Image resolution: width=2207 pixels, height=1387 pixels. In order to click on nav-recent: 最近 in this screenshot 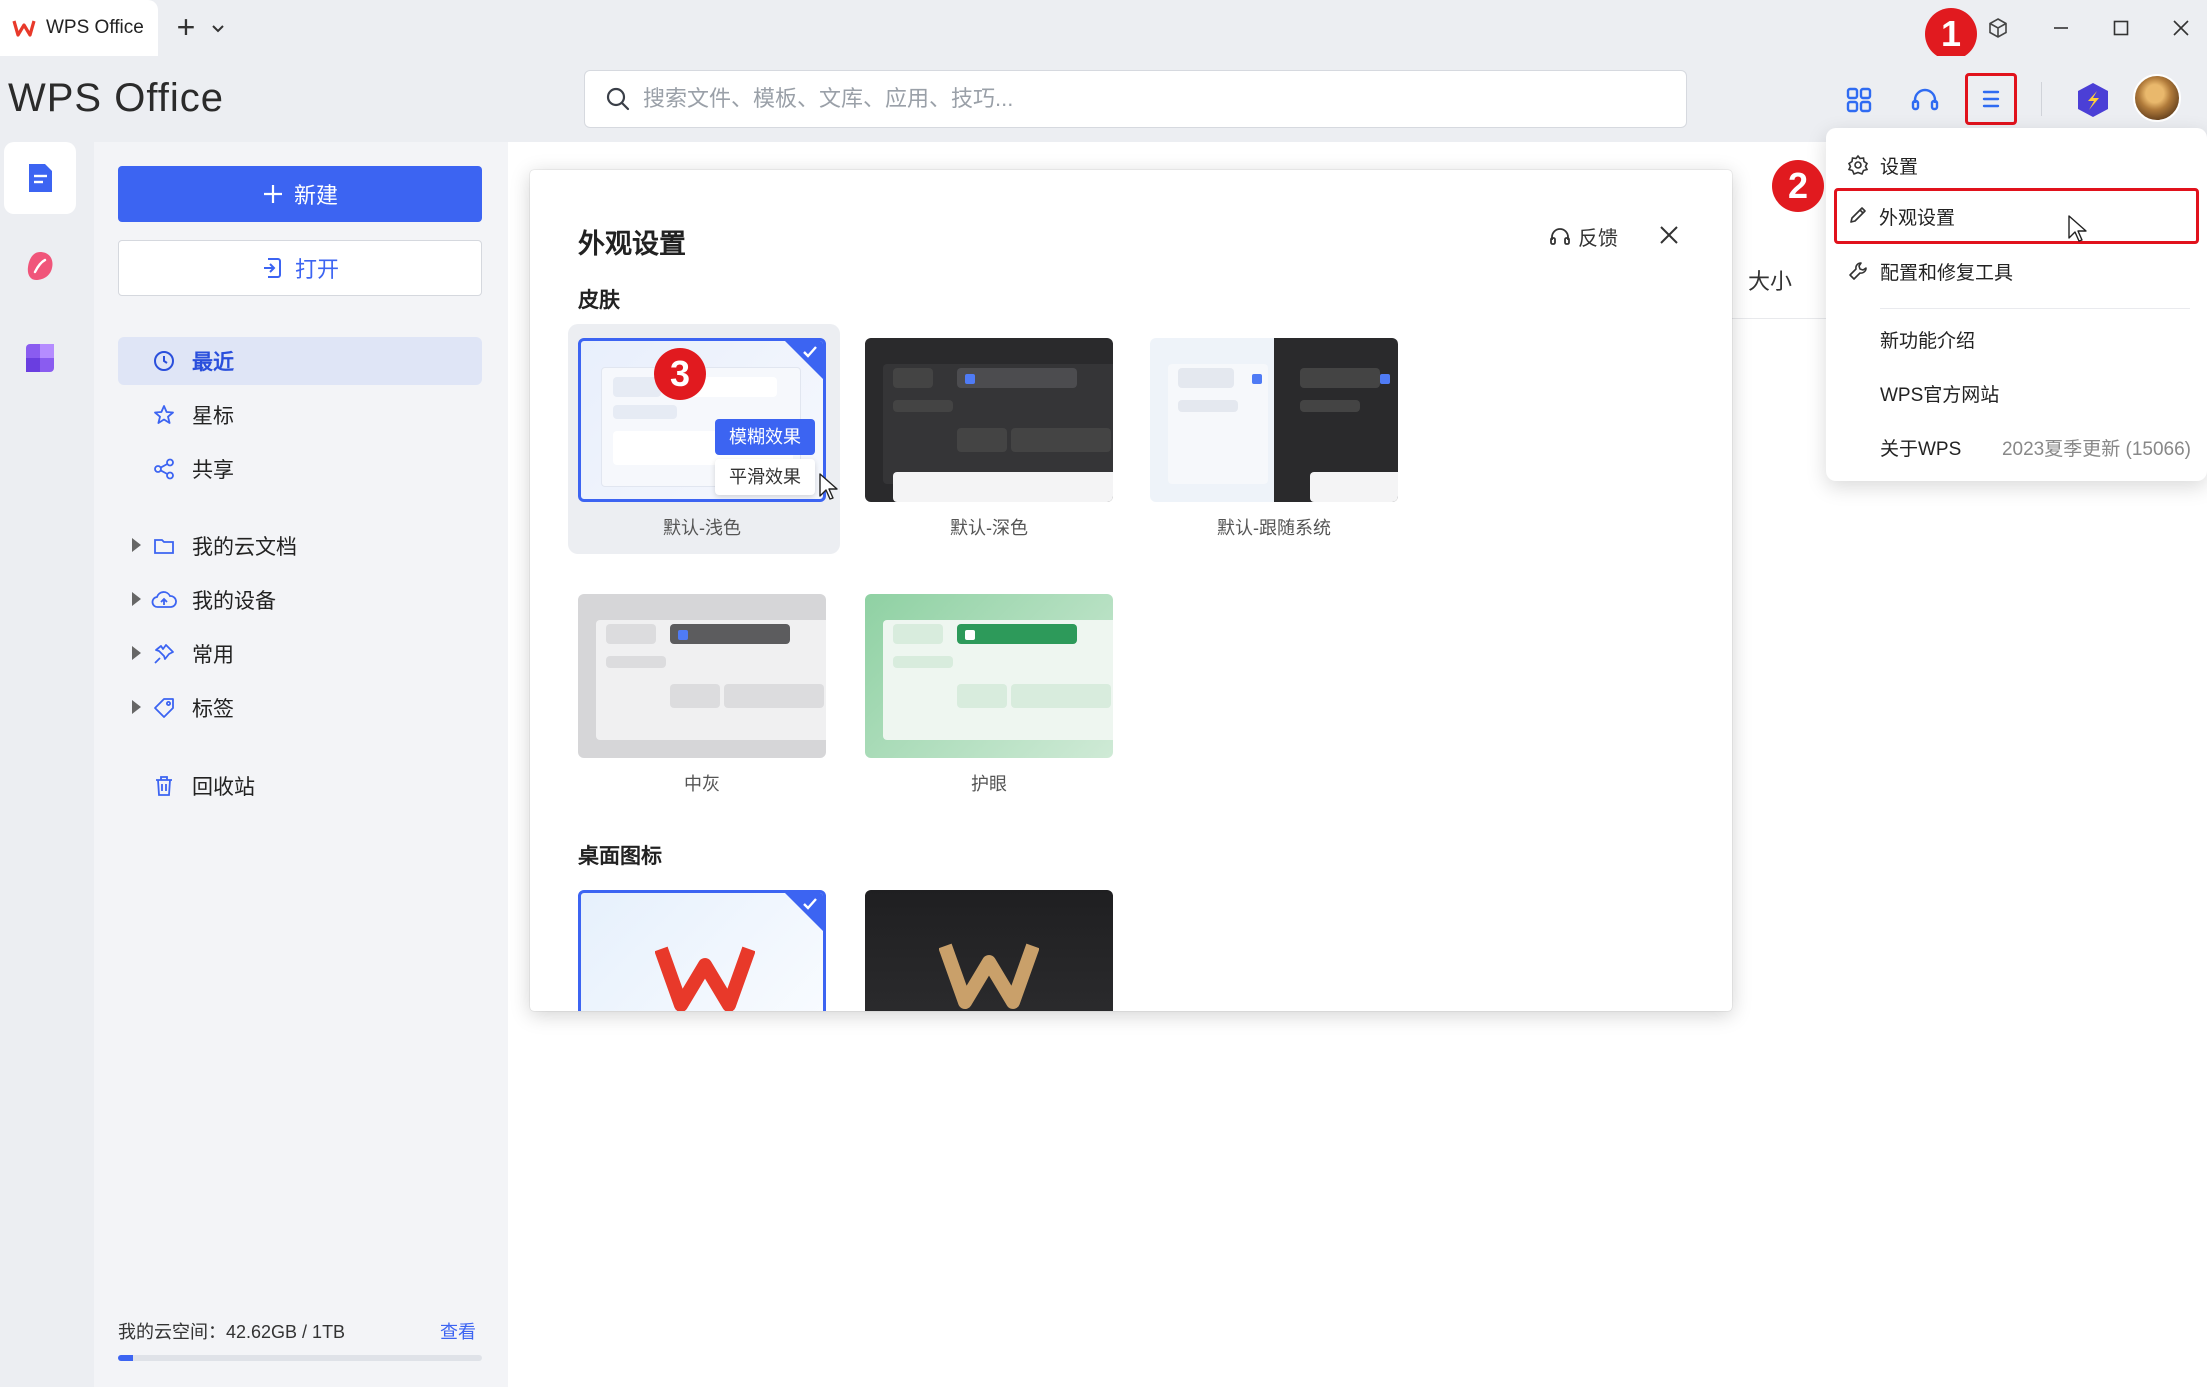, I will do `click(300, 361)`.